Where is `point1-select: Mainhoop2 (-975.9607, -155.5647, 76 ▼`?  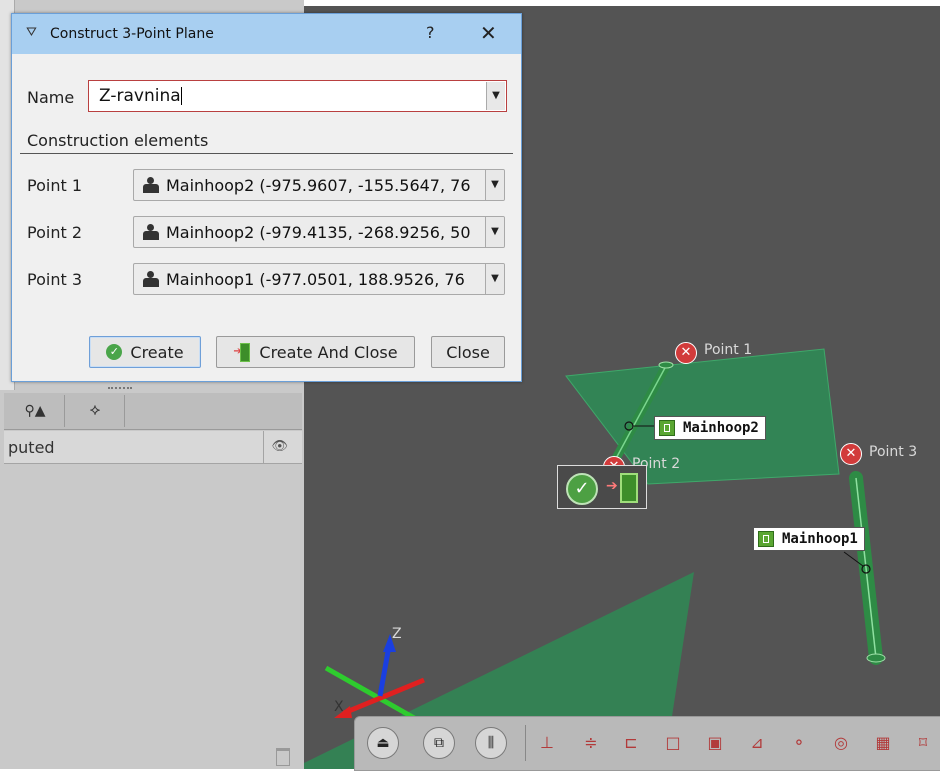 point1-select: Mainhoop2 (-975.9607, -155.5647, 76 ▼ is located at coordinates (319, 185).